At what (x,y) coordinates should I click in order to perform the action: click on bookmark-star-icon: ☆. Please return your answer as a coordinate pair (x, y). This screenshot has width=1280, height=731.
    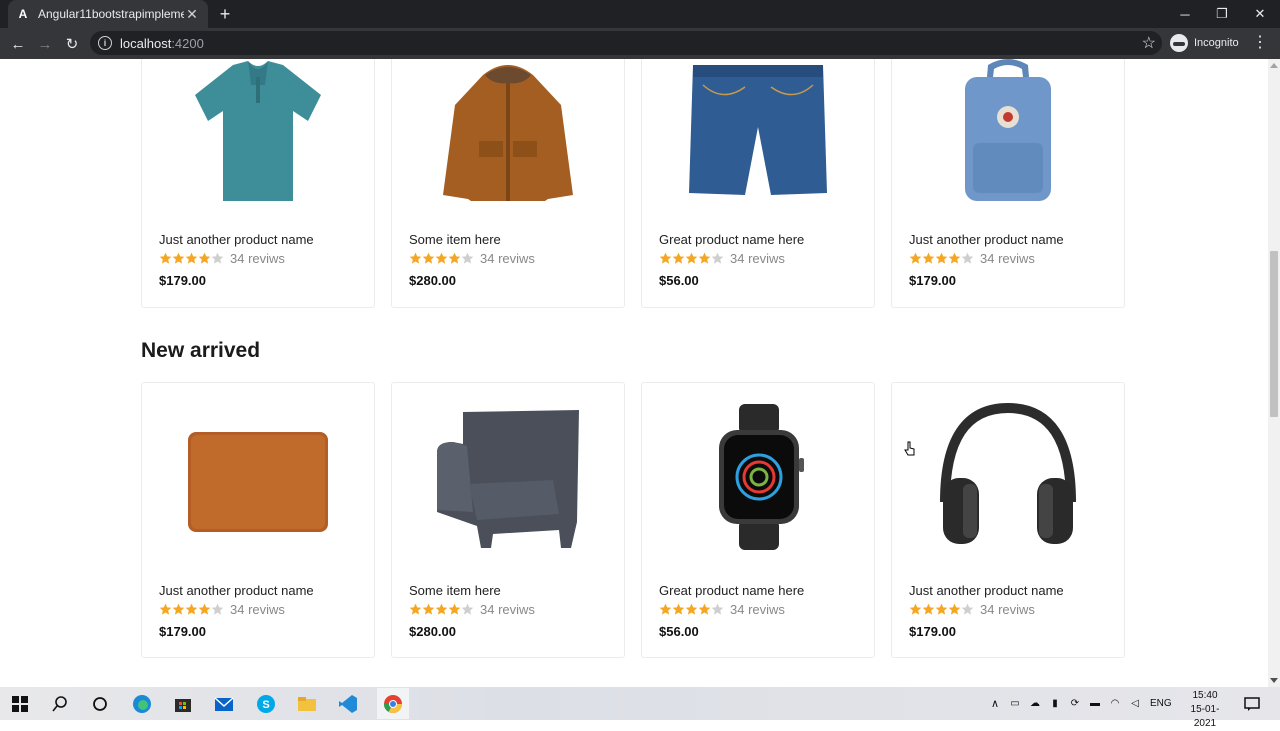
    Looking at the image, I should click on (1149, 43).